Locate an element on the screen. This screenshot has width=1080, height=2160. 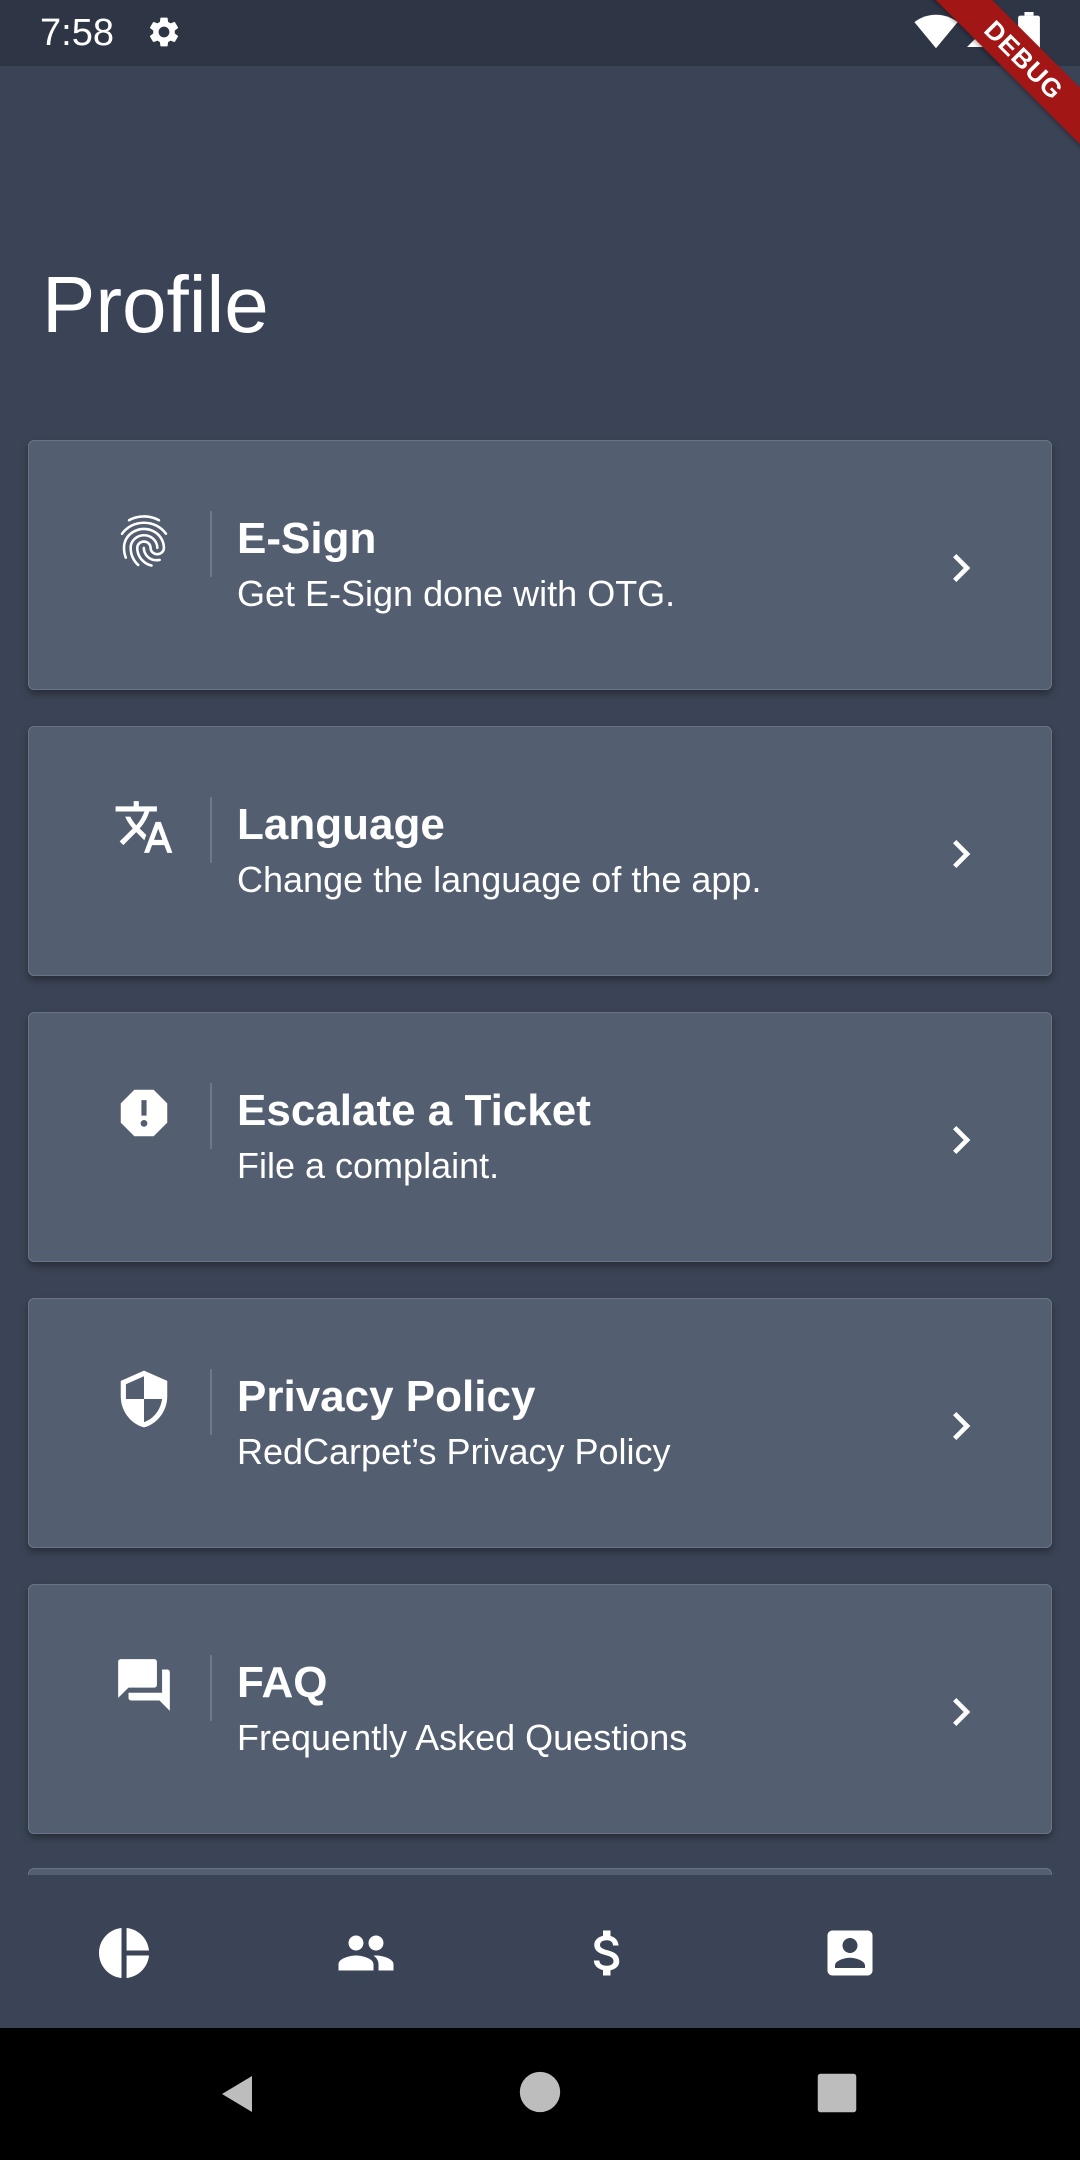
nav-item-dashboard is located at coordinates (121, 1951).